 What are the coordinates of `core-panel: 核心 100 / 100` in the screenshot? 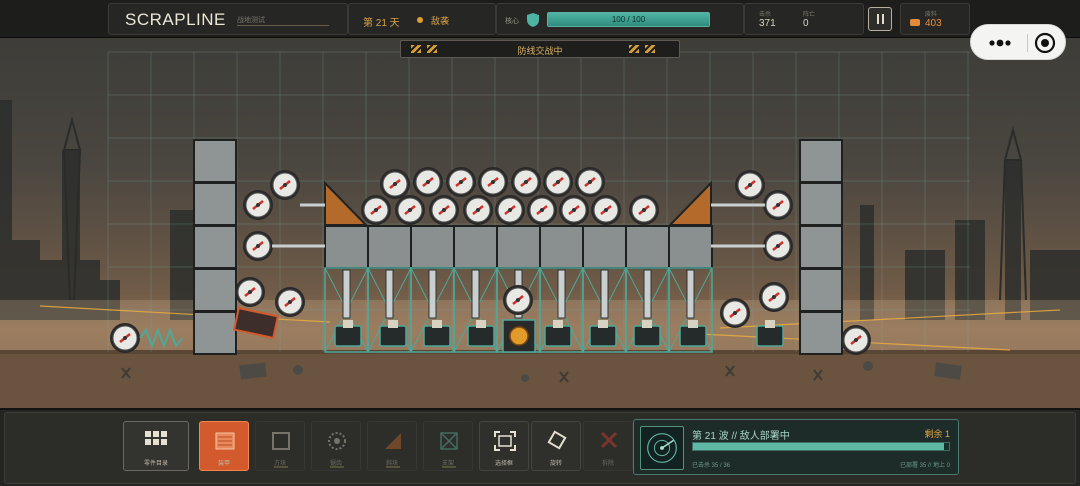 It's located at (620, 19).